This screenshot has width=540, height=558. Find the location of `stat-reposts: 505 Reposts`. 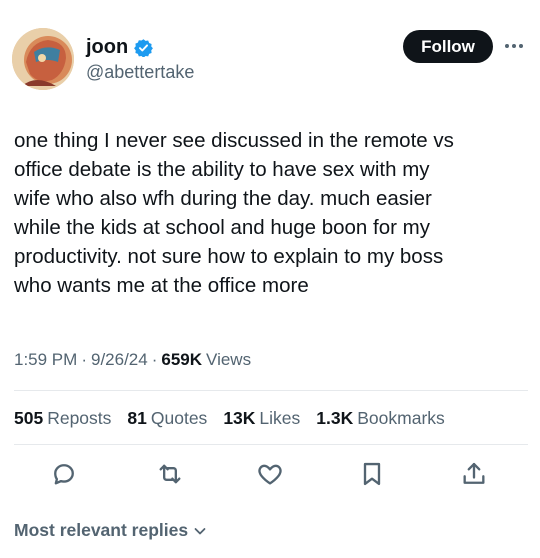

stat-reposts: 505 Reposts is located at coordinates (62, 418).